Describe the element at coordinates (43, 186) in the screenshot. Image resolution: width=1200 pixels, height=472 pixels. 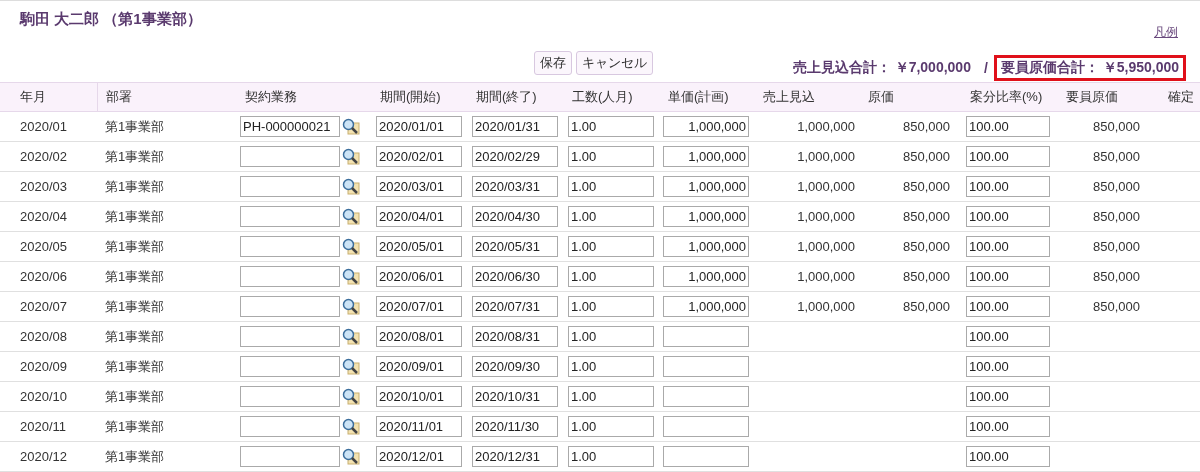
I see `month-cell: 2020/03` at that location.